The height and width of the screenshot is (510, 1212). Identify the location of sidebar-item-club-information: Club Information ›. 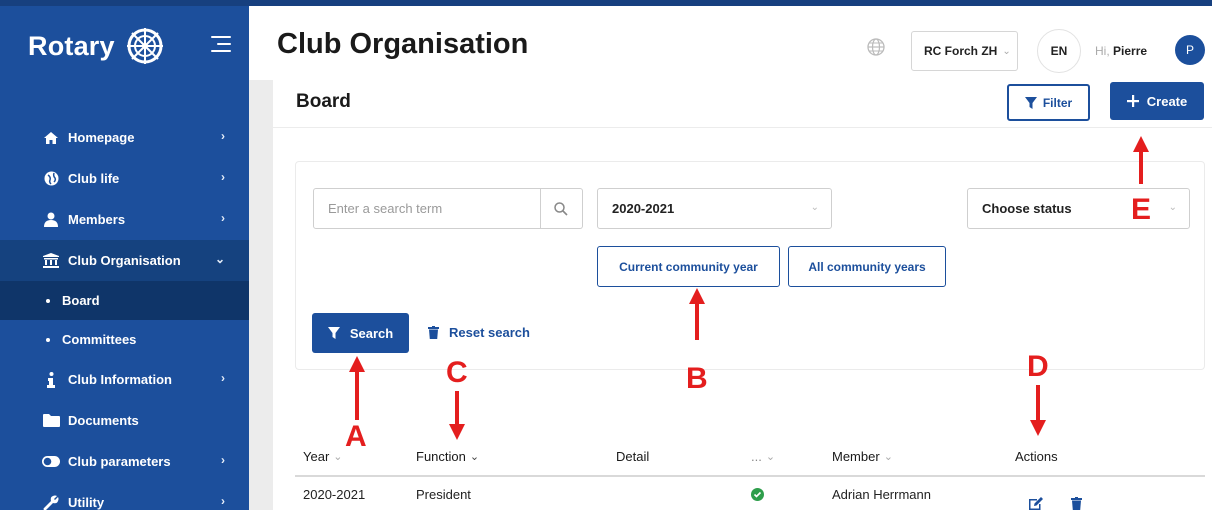
(124, 379).